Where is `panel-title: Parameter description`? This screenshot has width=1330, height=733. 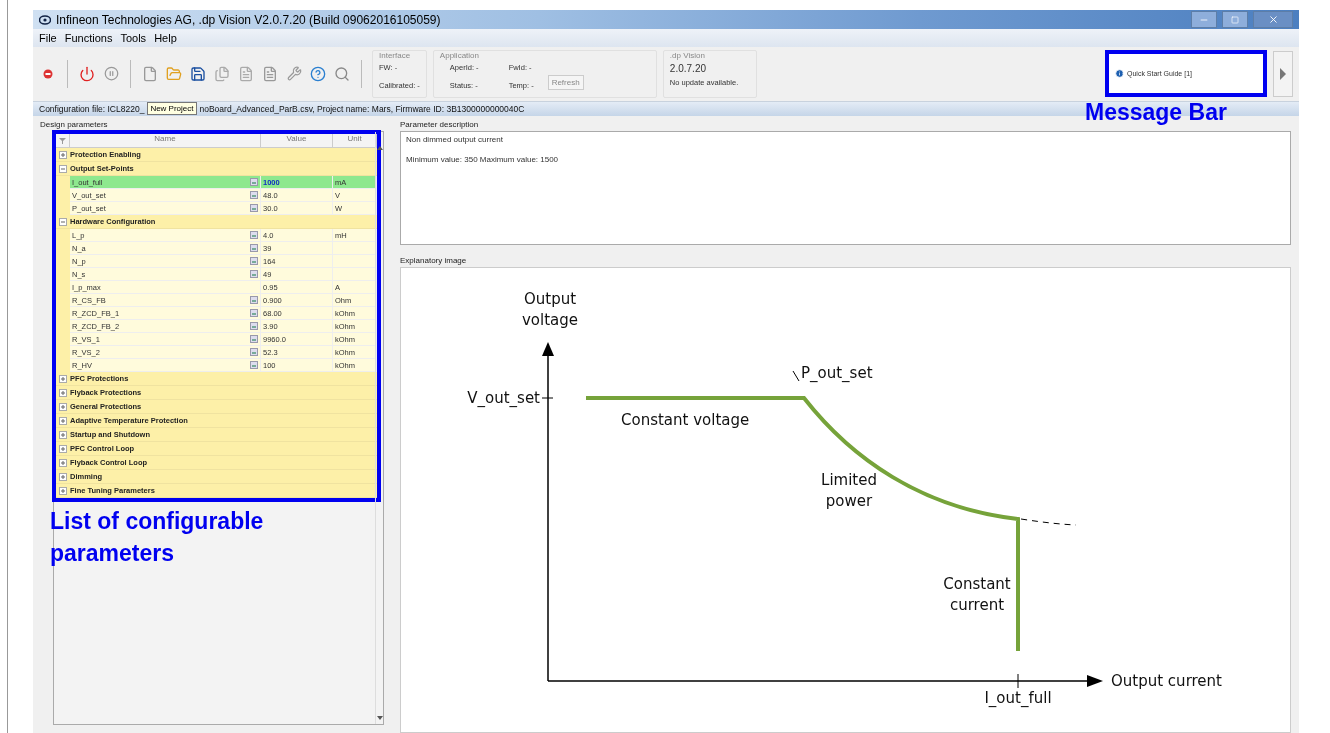 panel-title: Parameter description is located at coordinates (440, 124).